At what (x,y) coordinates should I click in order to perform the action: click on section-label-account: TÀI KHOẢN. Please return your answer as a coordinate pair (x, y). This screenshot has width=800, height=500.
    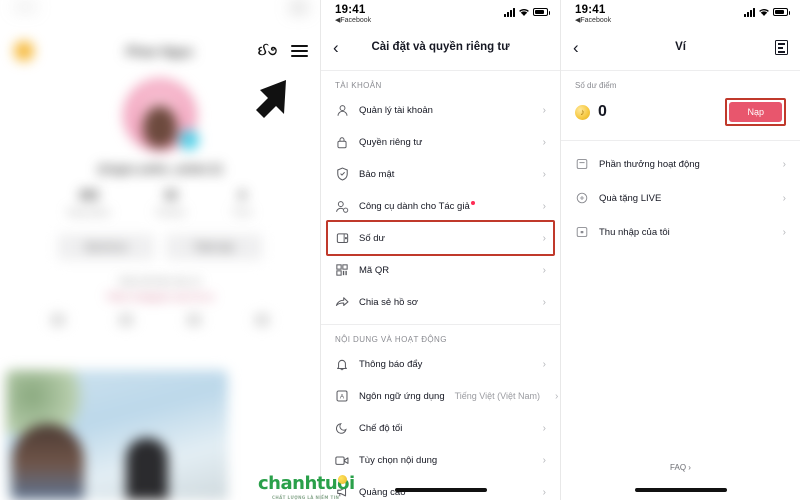
    Looking at the image, I should click on (358, 85).